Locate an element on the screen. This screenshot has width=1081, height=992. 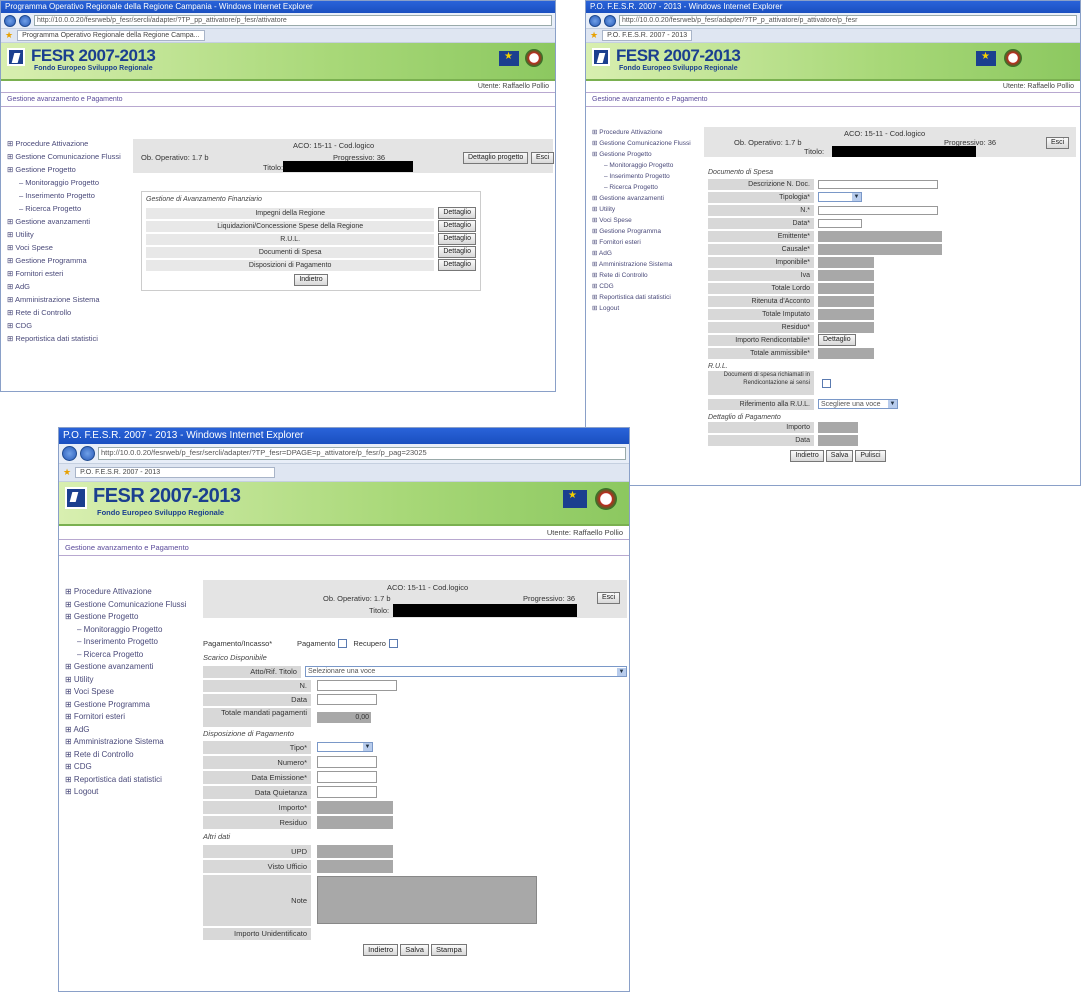
readonly-field is located at coordinates (846, 262).